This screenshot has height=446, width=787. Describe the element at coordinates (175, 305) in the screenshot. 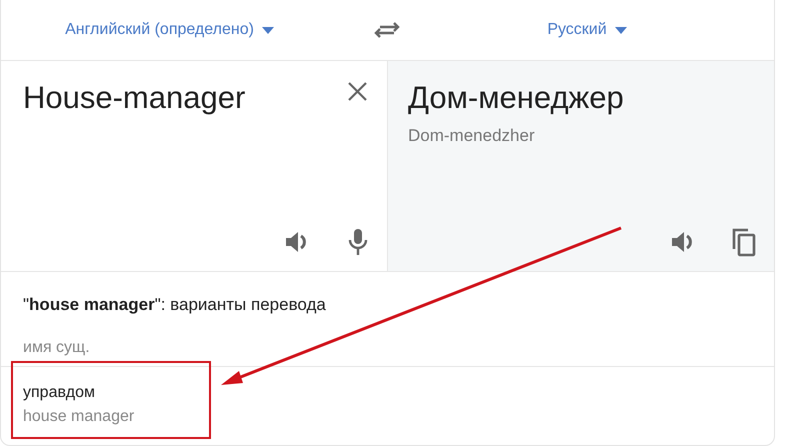

I see `dictionary-heading: "house manager": варианты перевода` at that location.